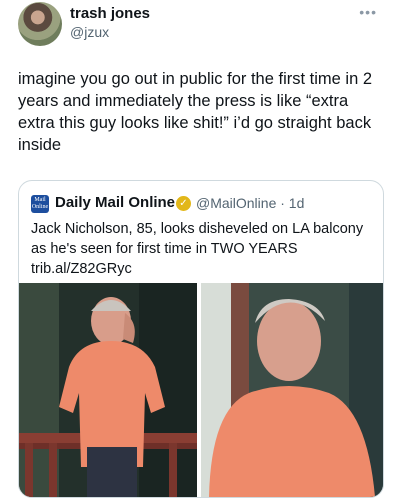 The width and height of the screenshot is (401, 500). What do you see at coordinates (89, 32) in the screenshot?
I see `author-handle: @jzux` at bounding box center [89, 32].